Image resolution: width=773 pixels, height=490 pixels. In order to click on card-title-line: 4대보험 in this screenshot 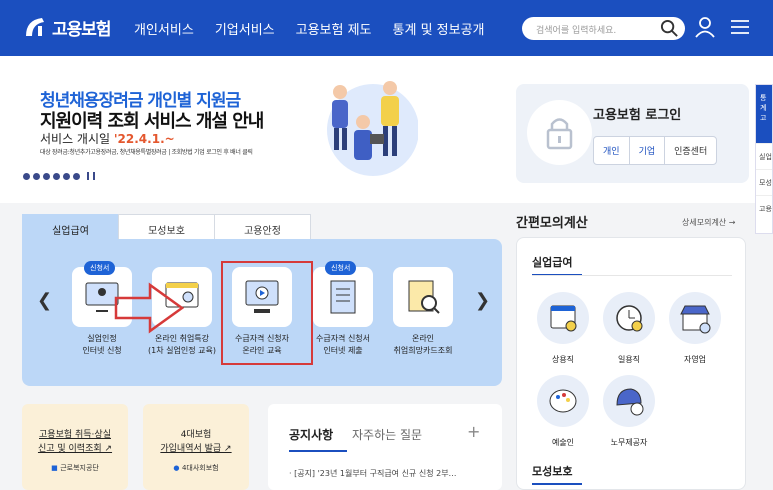, I will do `click(196, 435)`.